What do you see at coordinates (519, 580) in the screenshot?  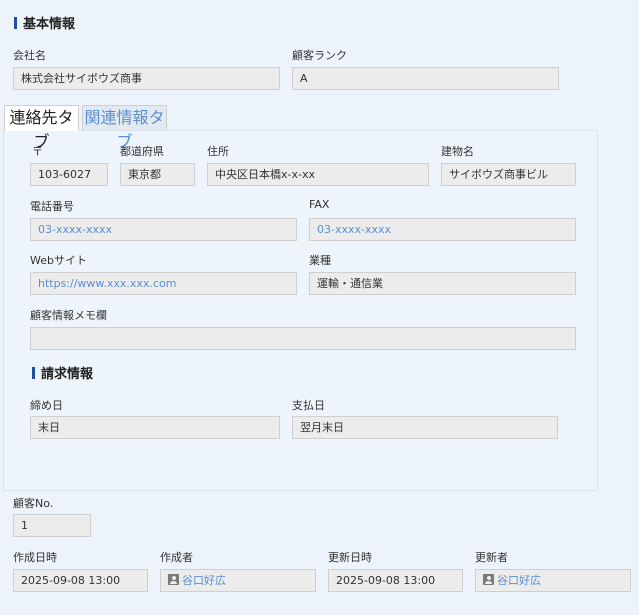 I see `updater-link: 谷口好広` at bounding box center [519, 580].